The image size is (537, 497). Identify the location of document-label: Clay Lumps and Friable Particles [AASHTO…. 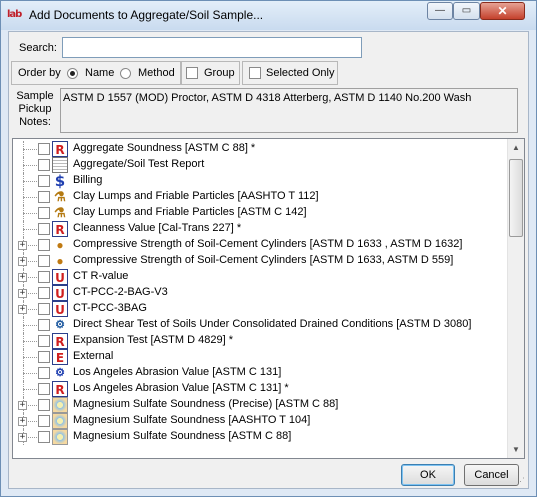
(196, 196).